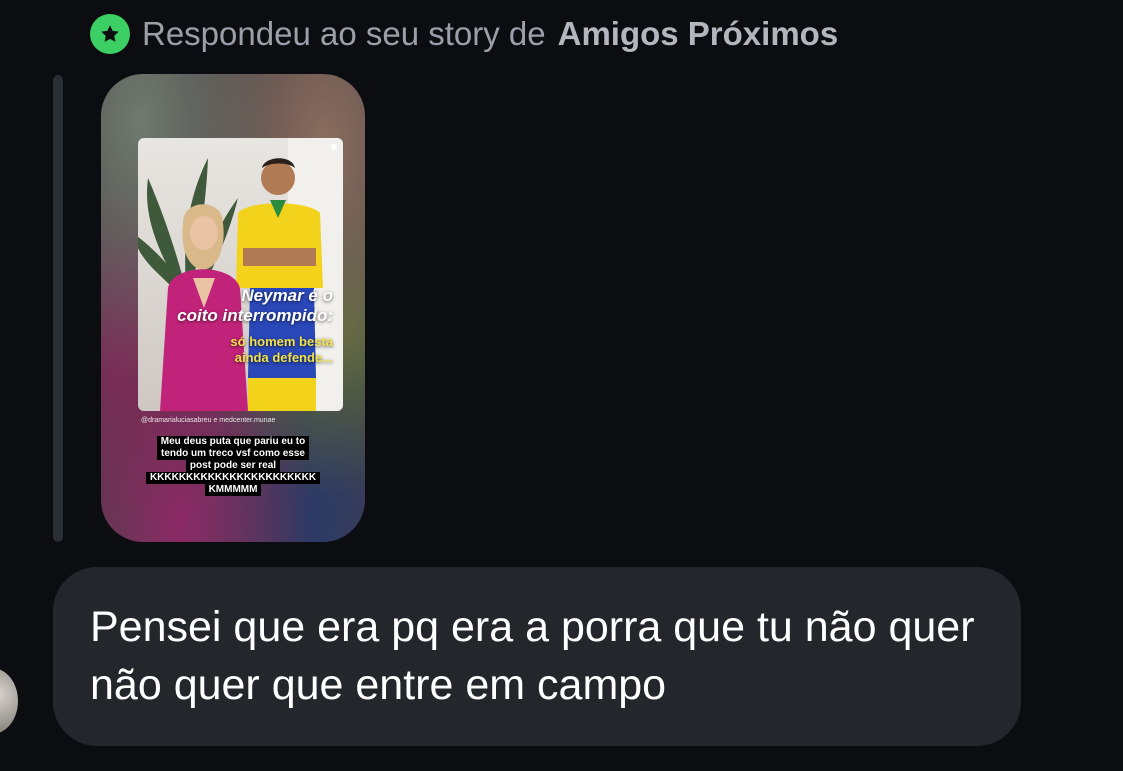  I want to click on sender-avatar, so click(9, 701).